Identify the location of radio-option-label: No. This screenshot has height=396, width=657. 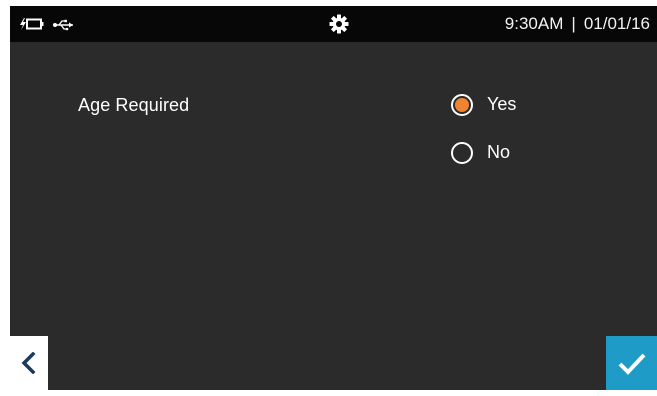
(499, 152).